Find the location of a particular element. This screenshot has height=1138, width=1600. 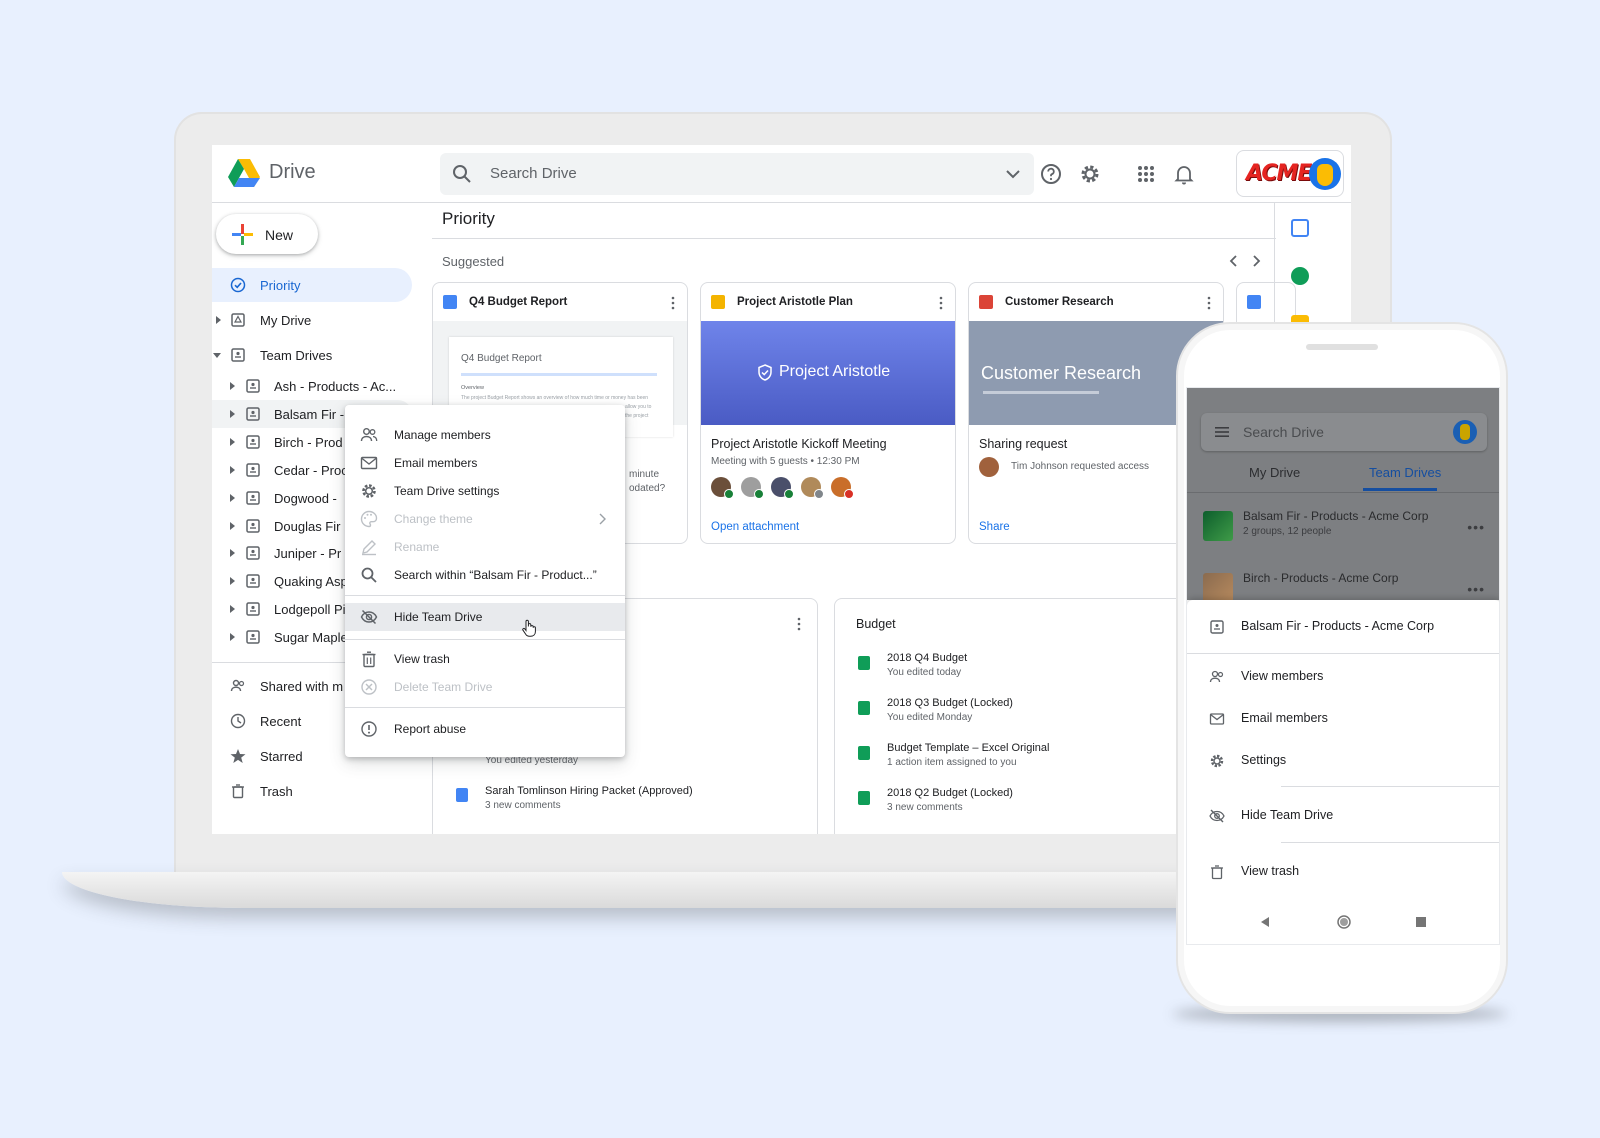

share-link: Share is located at coordinates (994, 527).